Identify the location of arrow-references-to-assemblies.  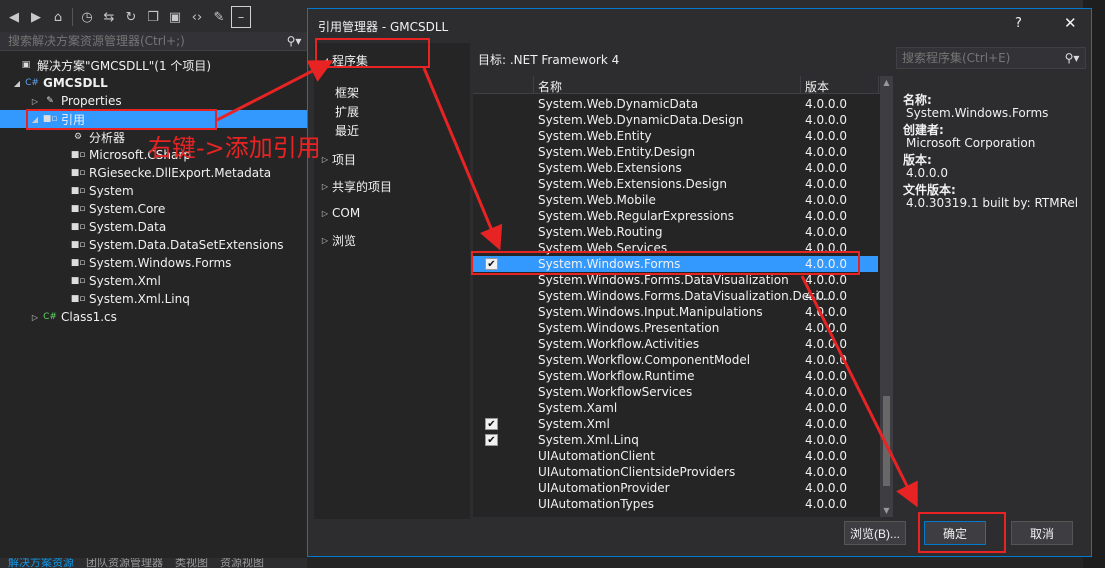
(275, 91).